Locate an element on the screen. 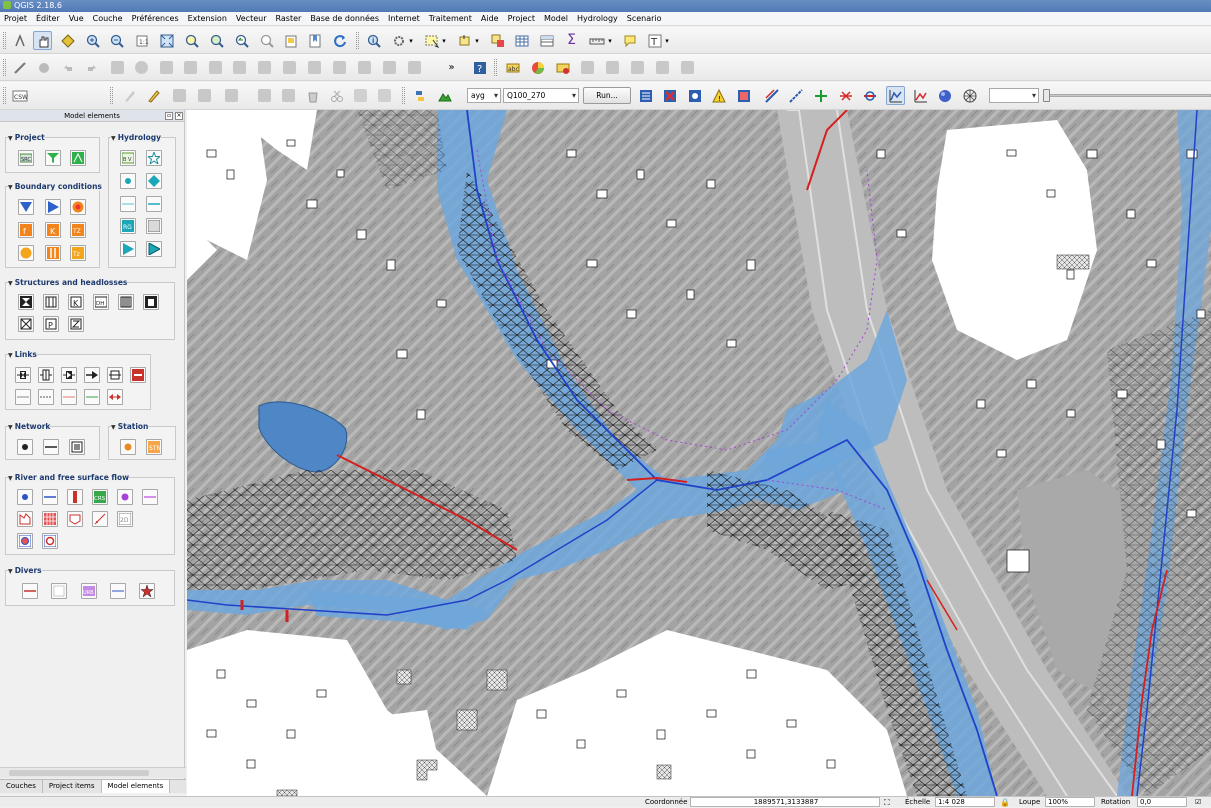  menu-project: Project is located at coordinates (521, 18).